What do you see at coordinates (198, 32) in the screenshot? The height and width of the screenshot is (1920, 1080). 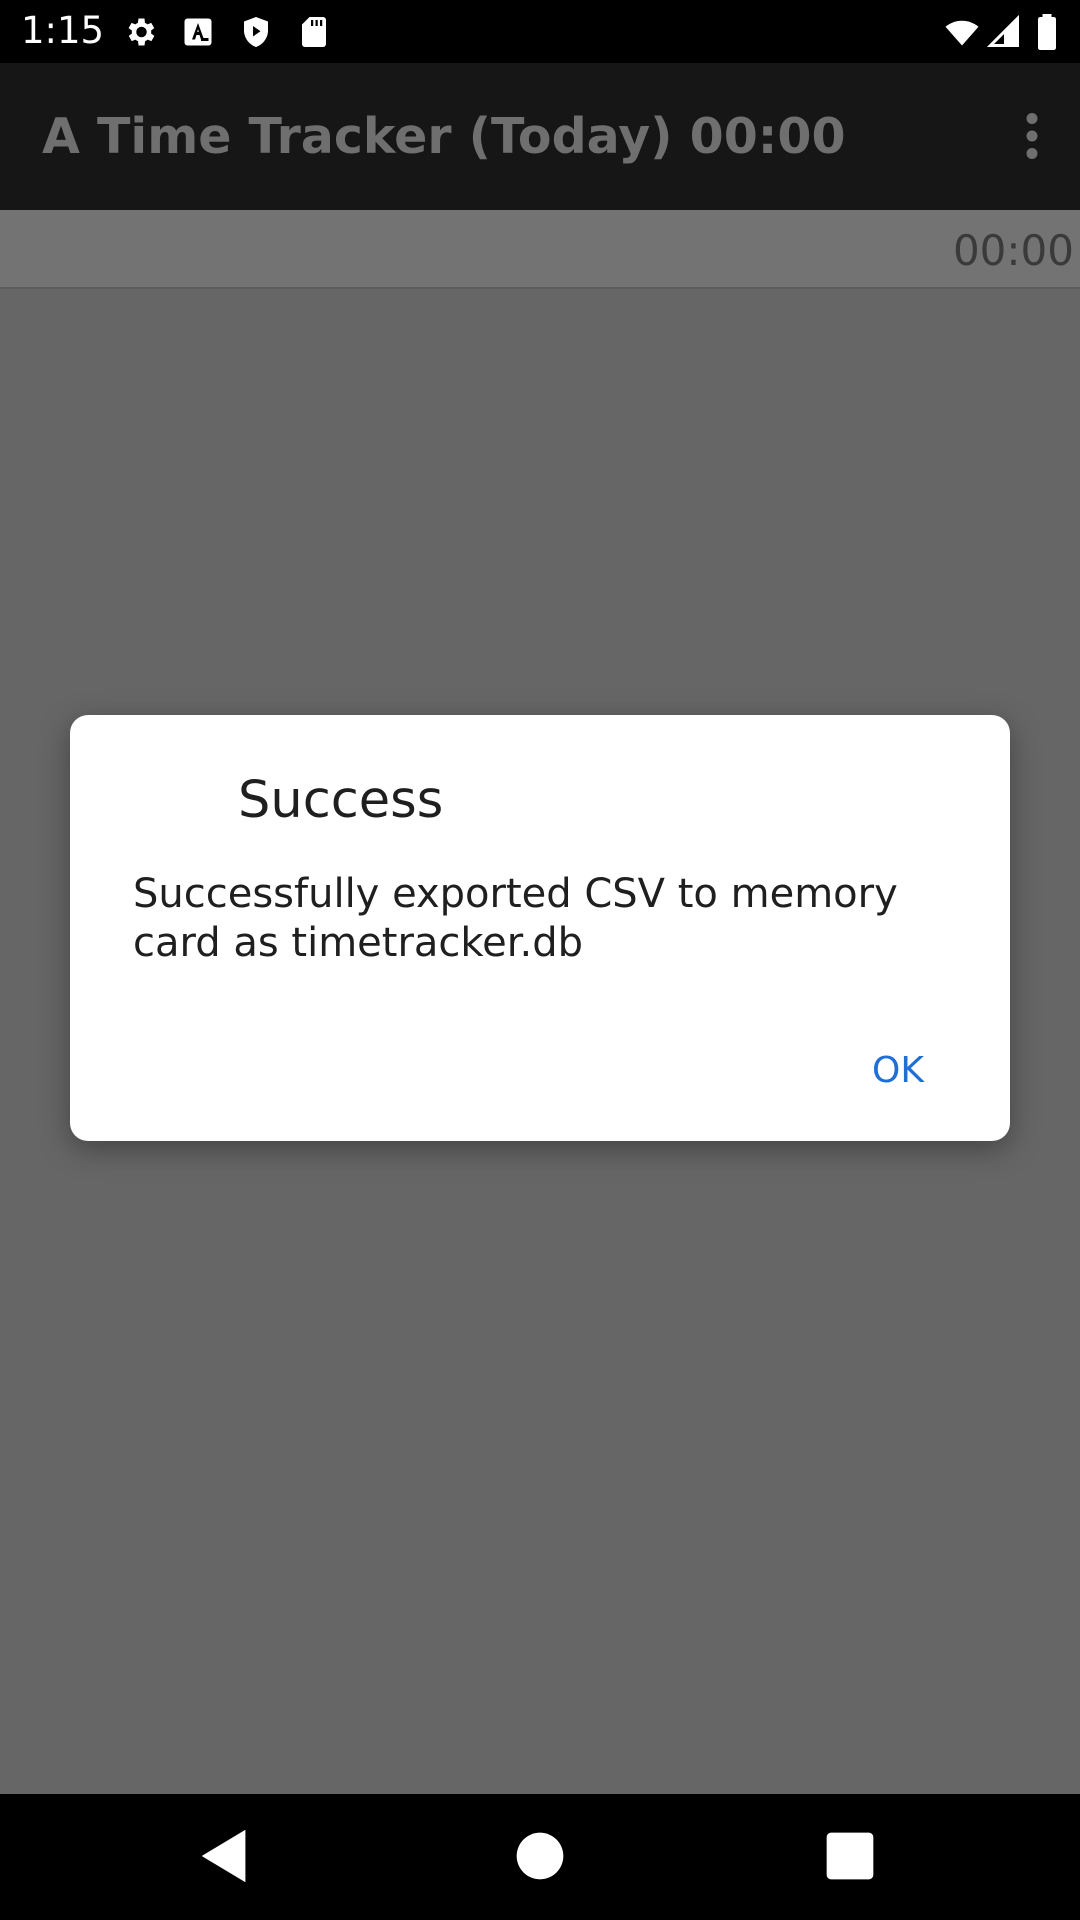 I see `a-text-icon` at bounding box center [198, 32].